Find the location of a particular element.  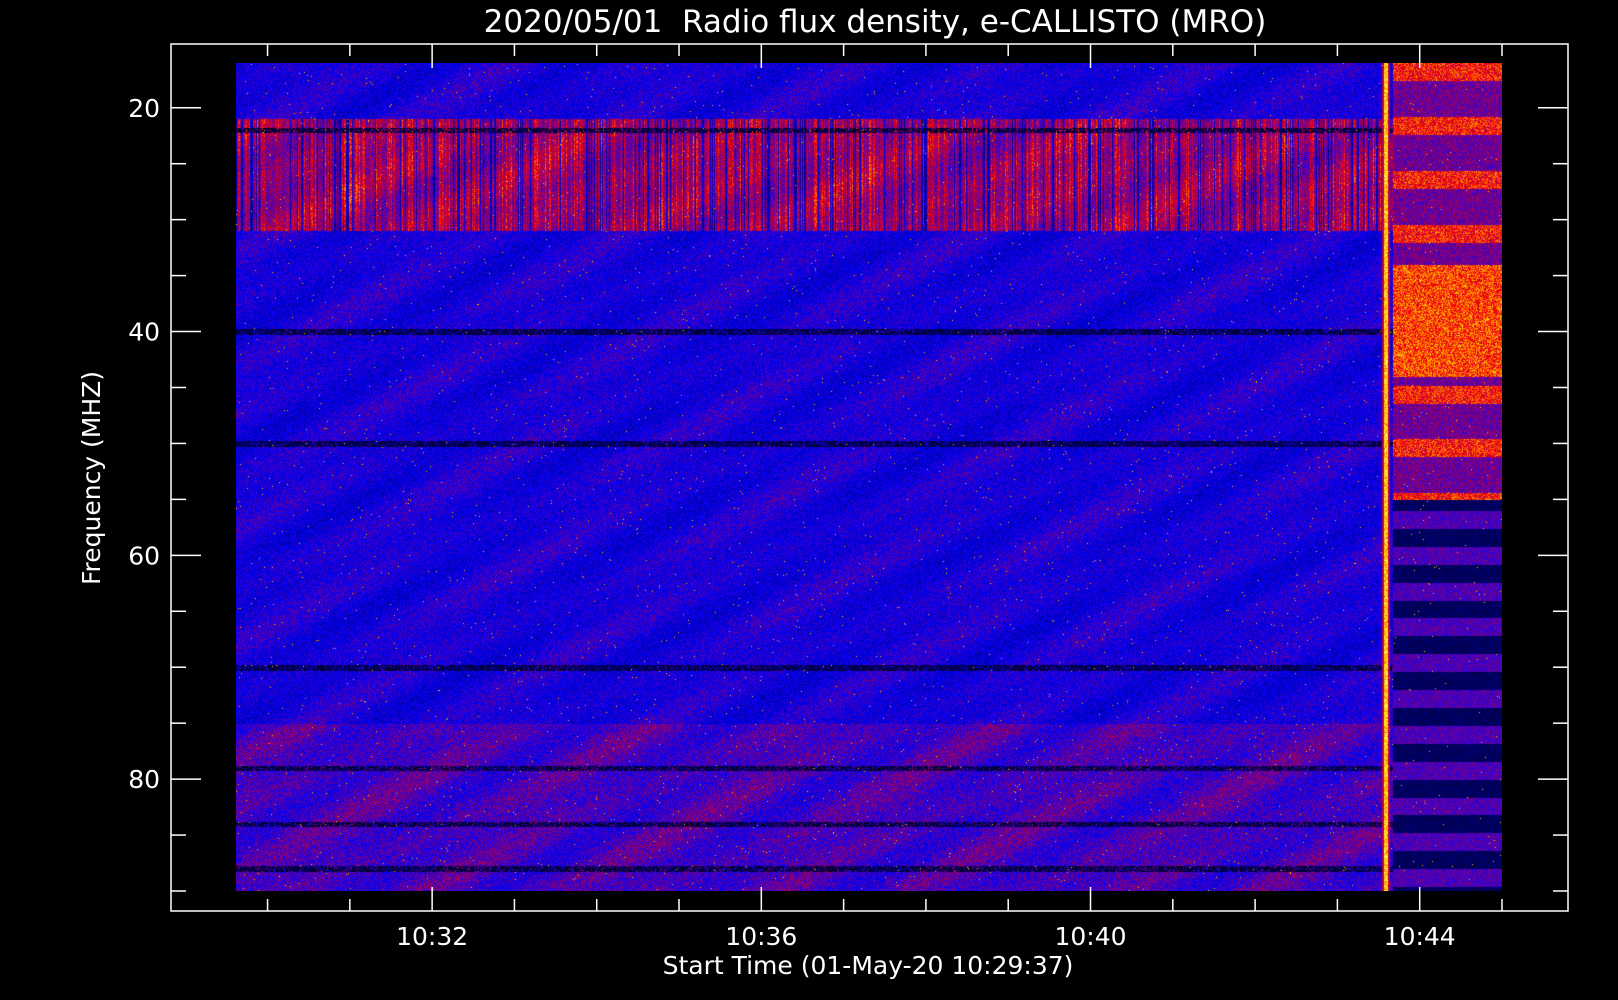

x-tick-label: 10:36 is located at coordinates (761, 936).